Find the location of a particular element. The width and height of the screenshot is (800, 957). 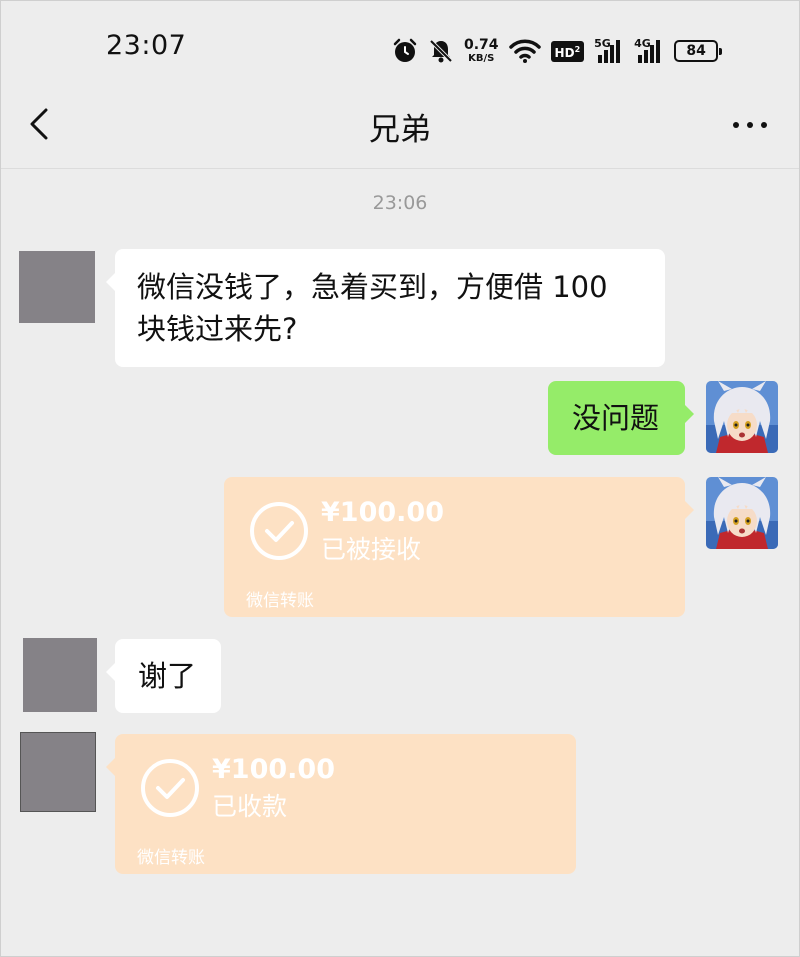

signal-icon: 5G is located at coordinates (609, 50).